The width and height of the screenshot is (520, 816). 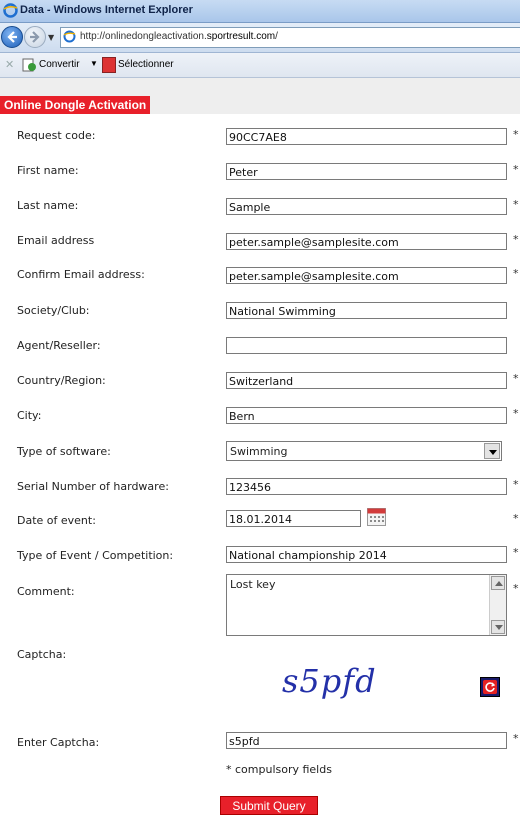 What do you see at coordinates (94, 63) in the screenshot?
I see `convert-dropdown-button: ▼` at bounding box center [94, 63].